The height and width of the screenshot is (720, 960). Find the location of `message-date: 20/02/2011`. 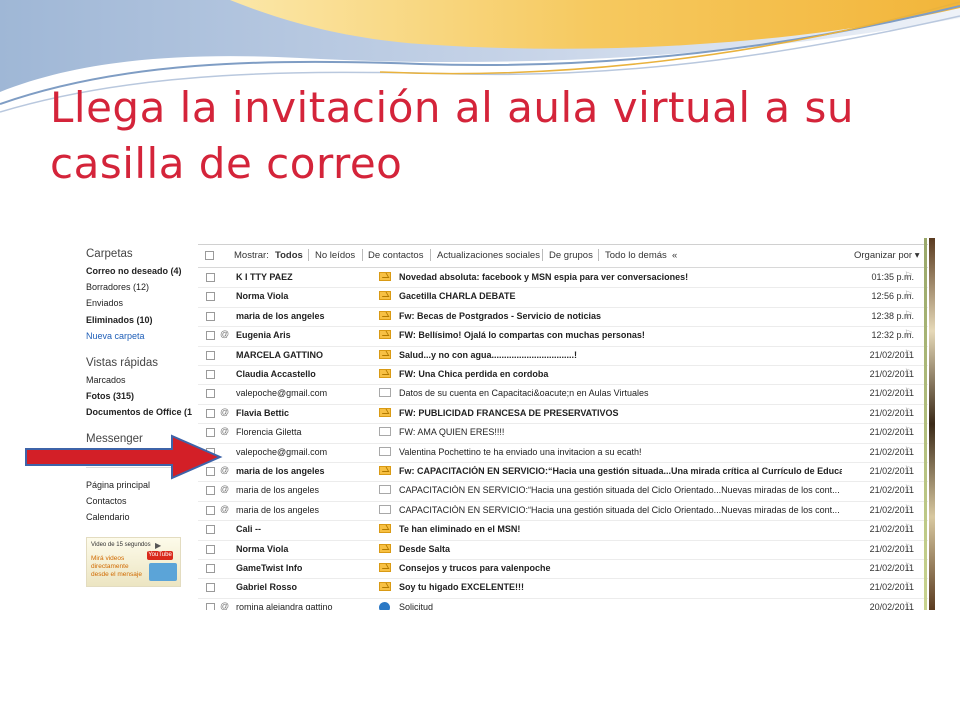

message-date: 20/02/2011 is located at coordinates (891, 605).